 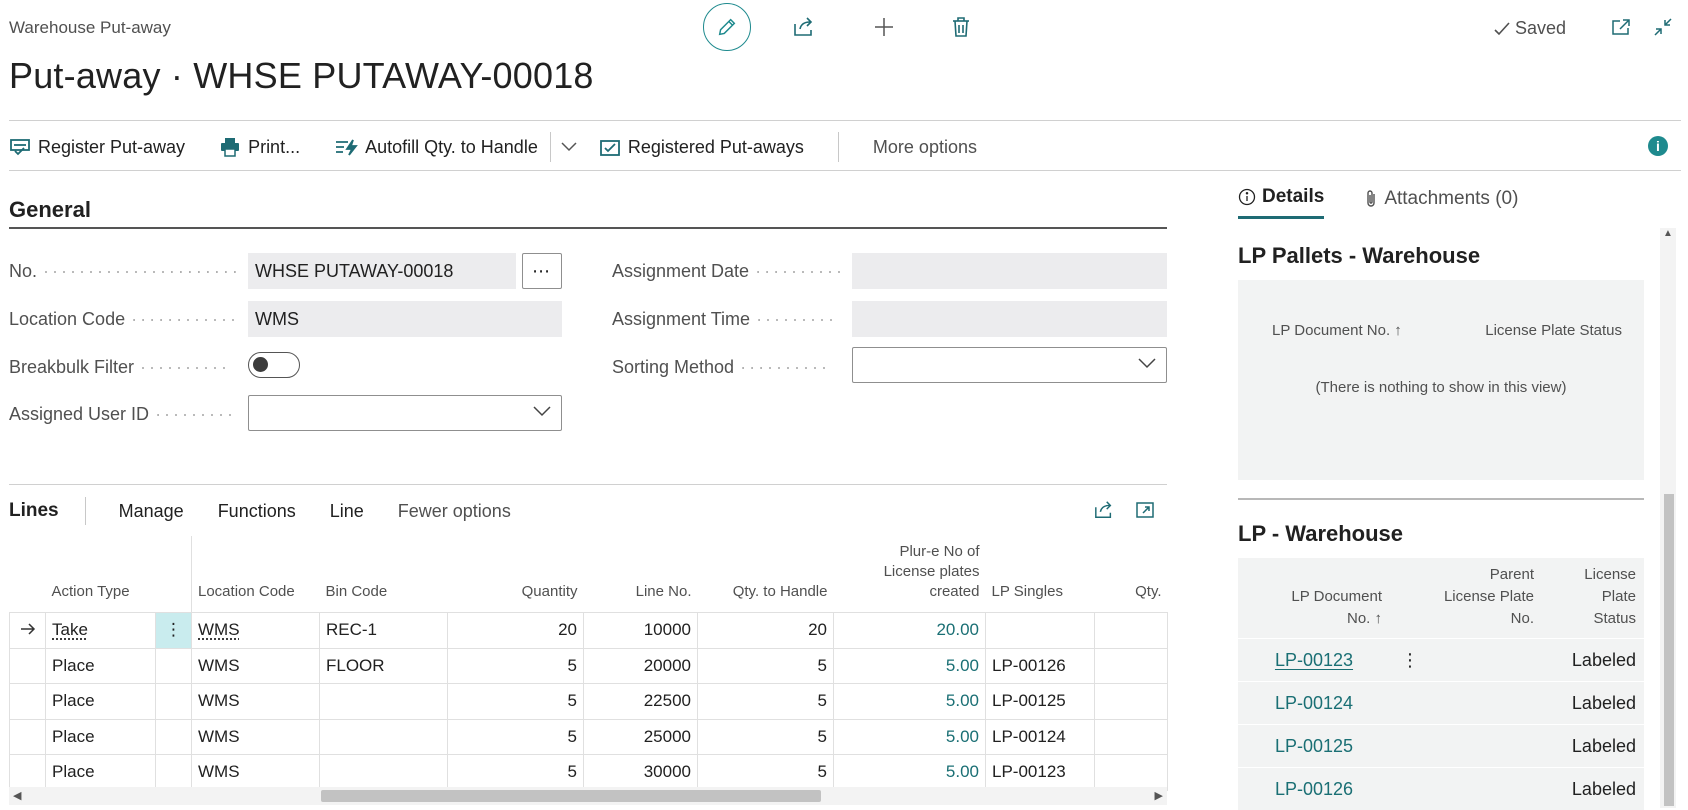 I want to click on bin-code-cell: REC-1, so click(x=383, y=630).